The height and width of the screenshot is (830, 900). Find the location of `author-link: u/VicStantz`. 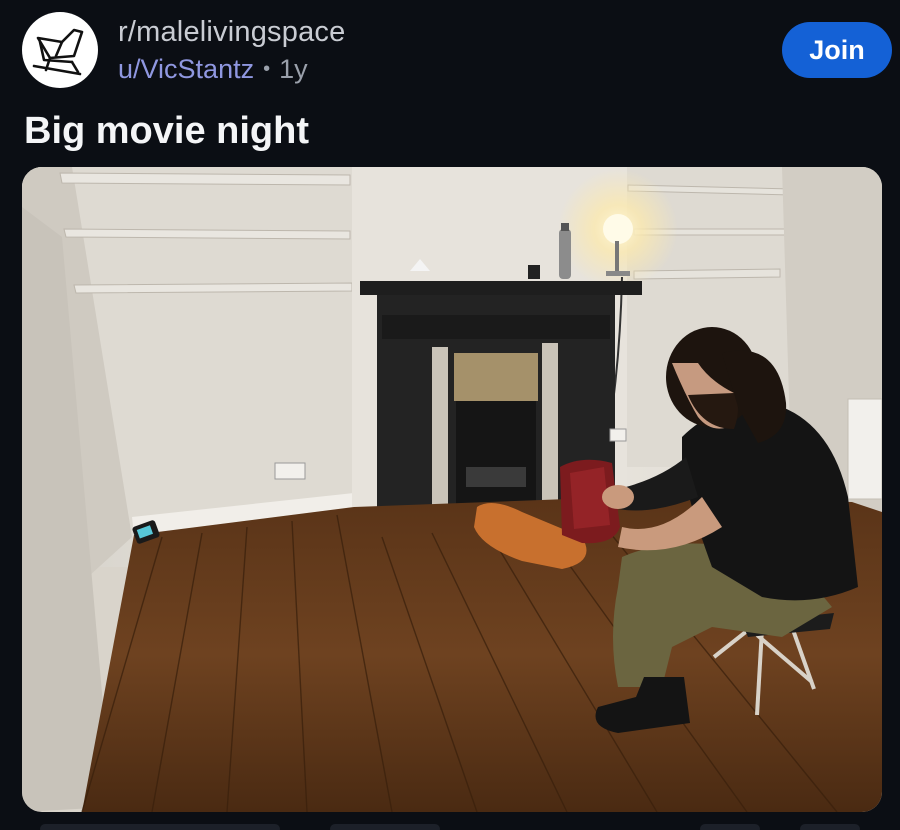

author-link: u/VicStantz is located at coordinates (186, 69).